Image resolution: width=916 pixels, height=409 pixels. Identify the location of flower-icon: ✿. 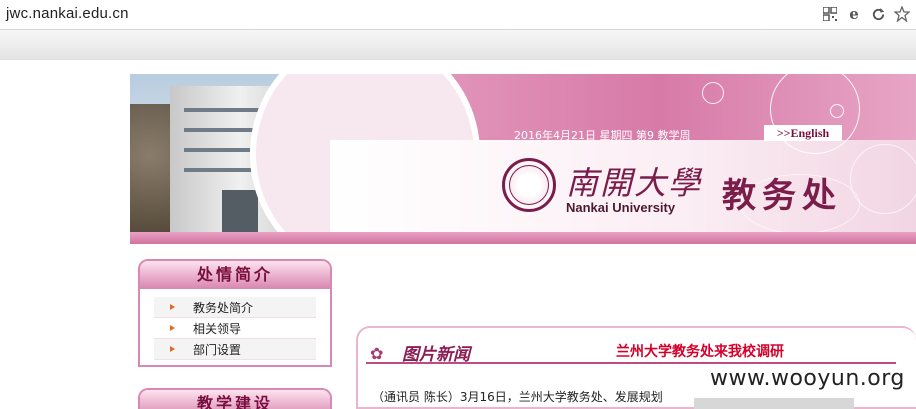
(377, 353).